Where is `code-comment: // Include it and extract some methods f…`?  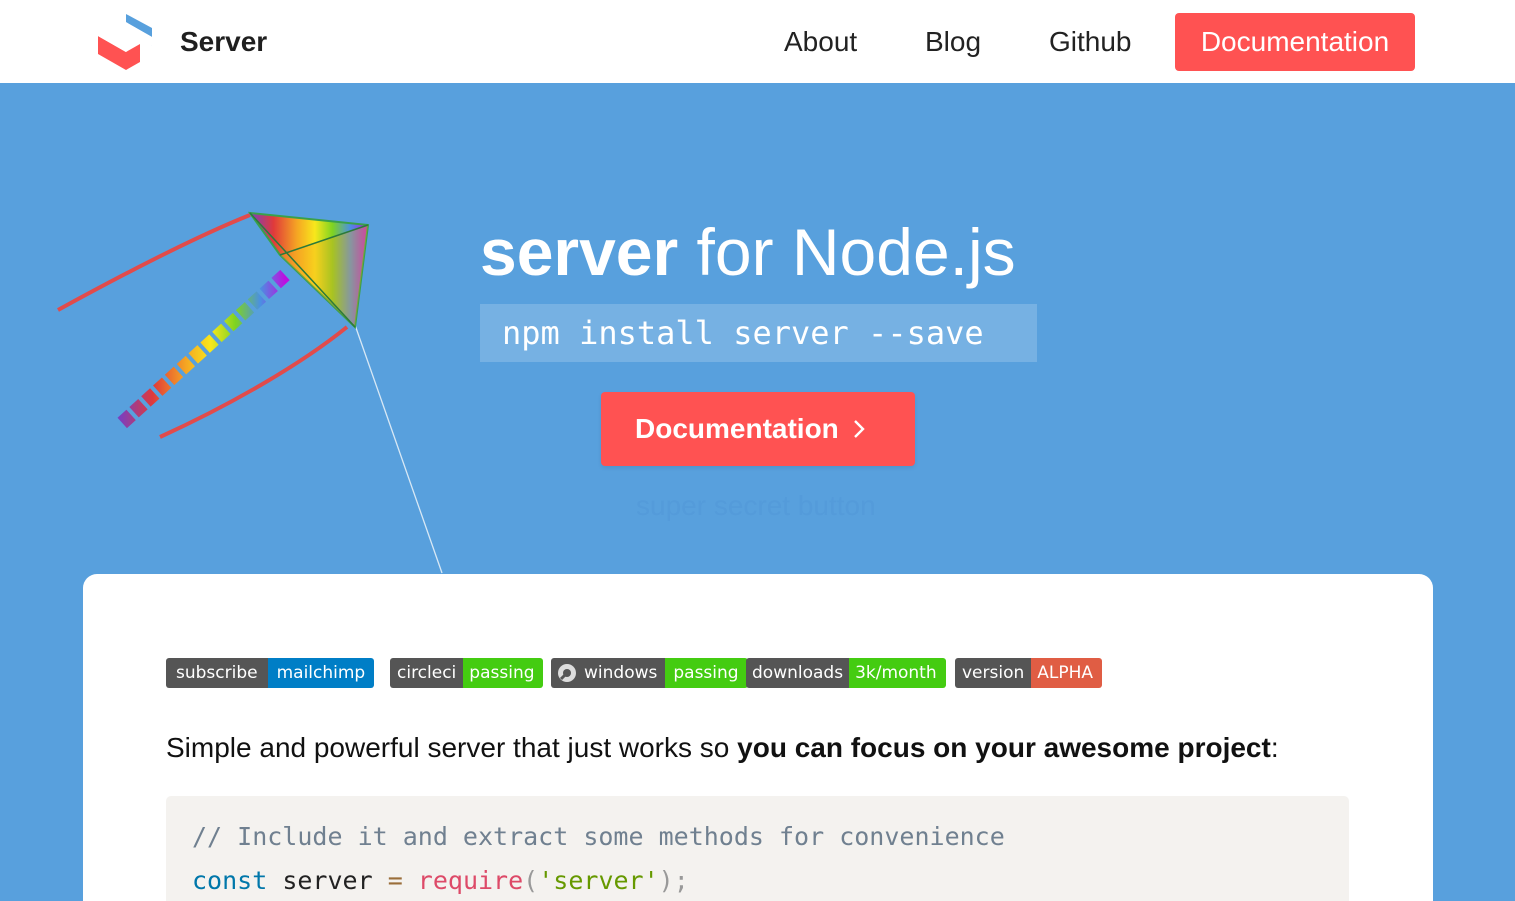 code-comment: // Include it and extract some methods f… is located at coordinates (598, 836).